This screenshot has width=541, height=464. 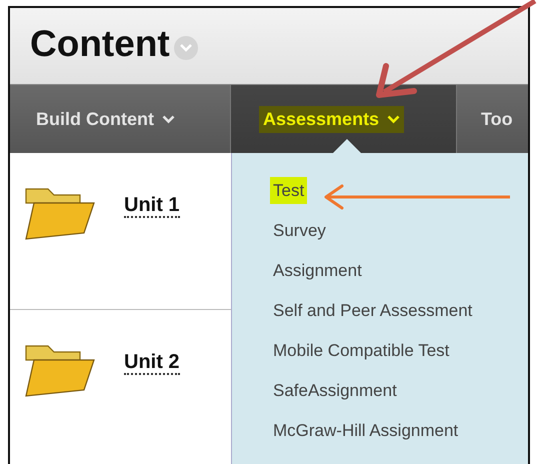 I want to click on menu-item: Assignment, so click(x=317, y=270).